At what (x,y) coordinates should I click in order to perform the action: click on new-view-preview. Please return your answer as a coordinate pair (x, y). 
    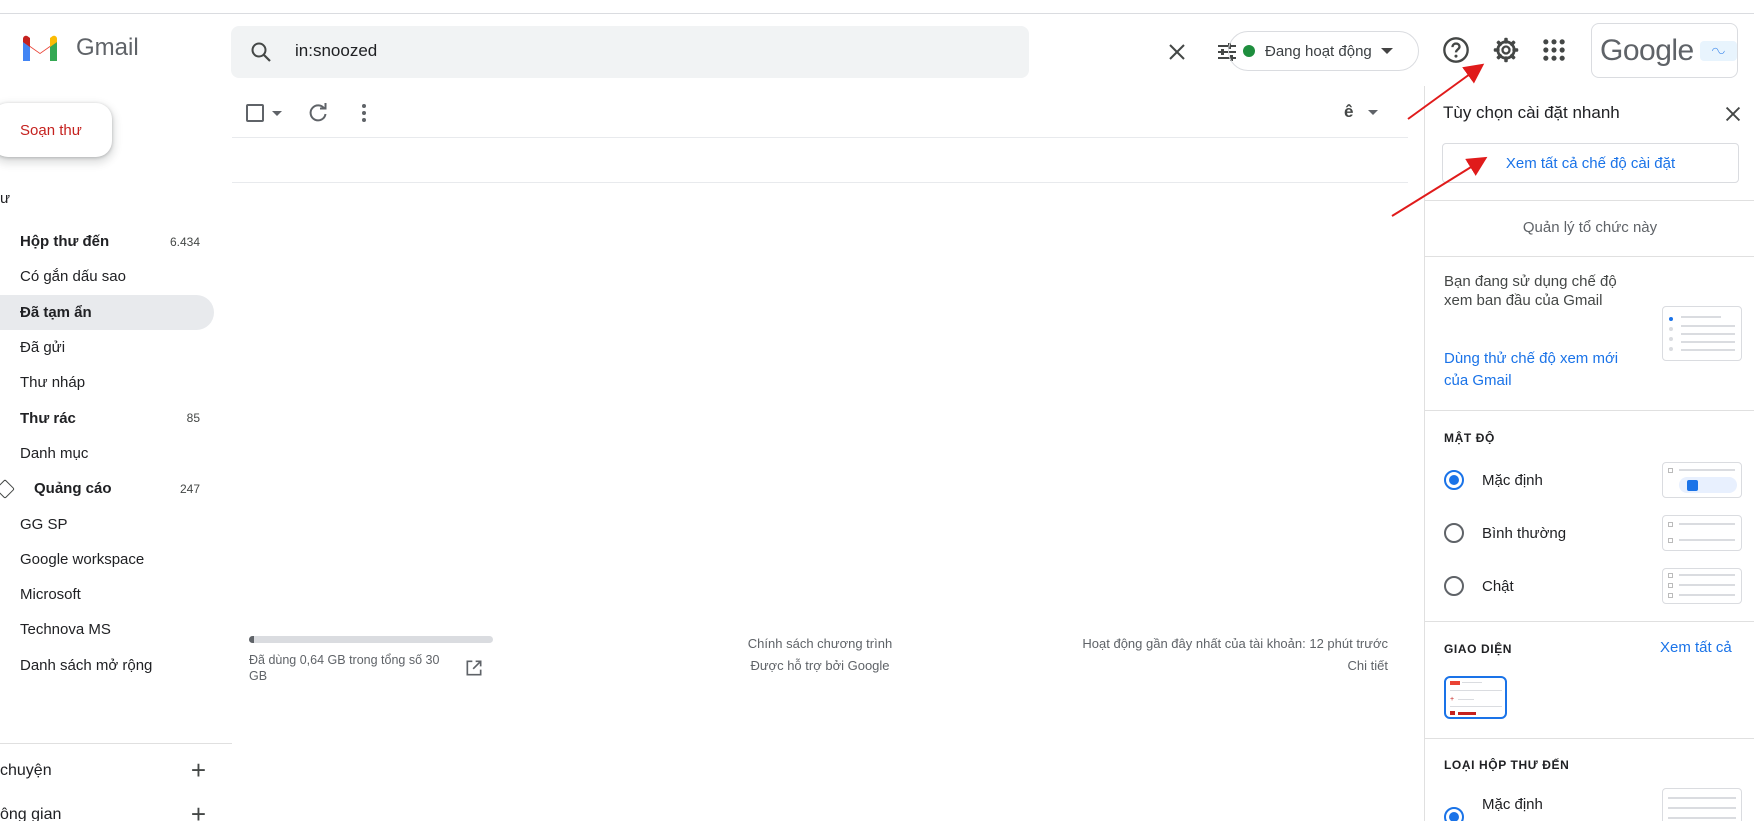
    Looking at the image, I should click on (1702, 333).